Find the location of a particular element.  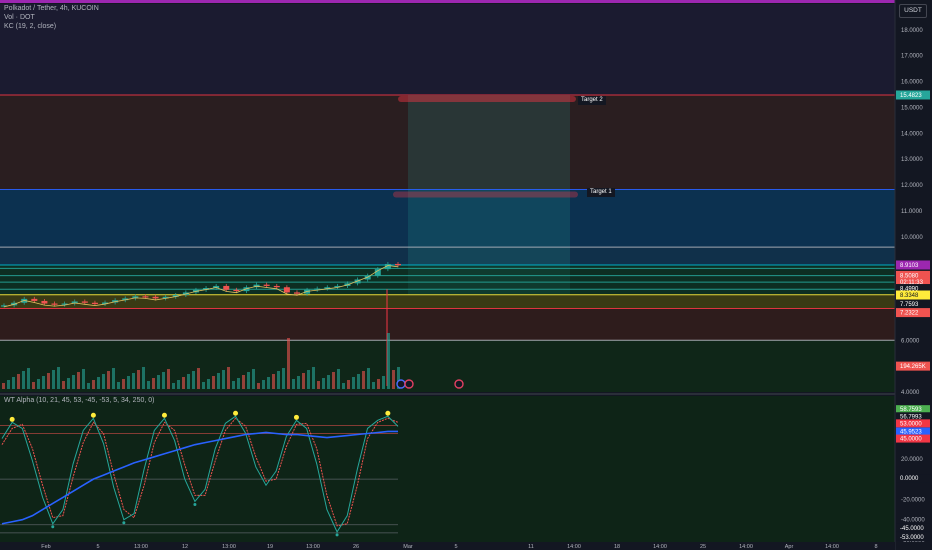

price-tick-label: 15.0000 is located at coordinates (912, 108).